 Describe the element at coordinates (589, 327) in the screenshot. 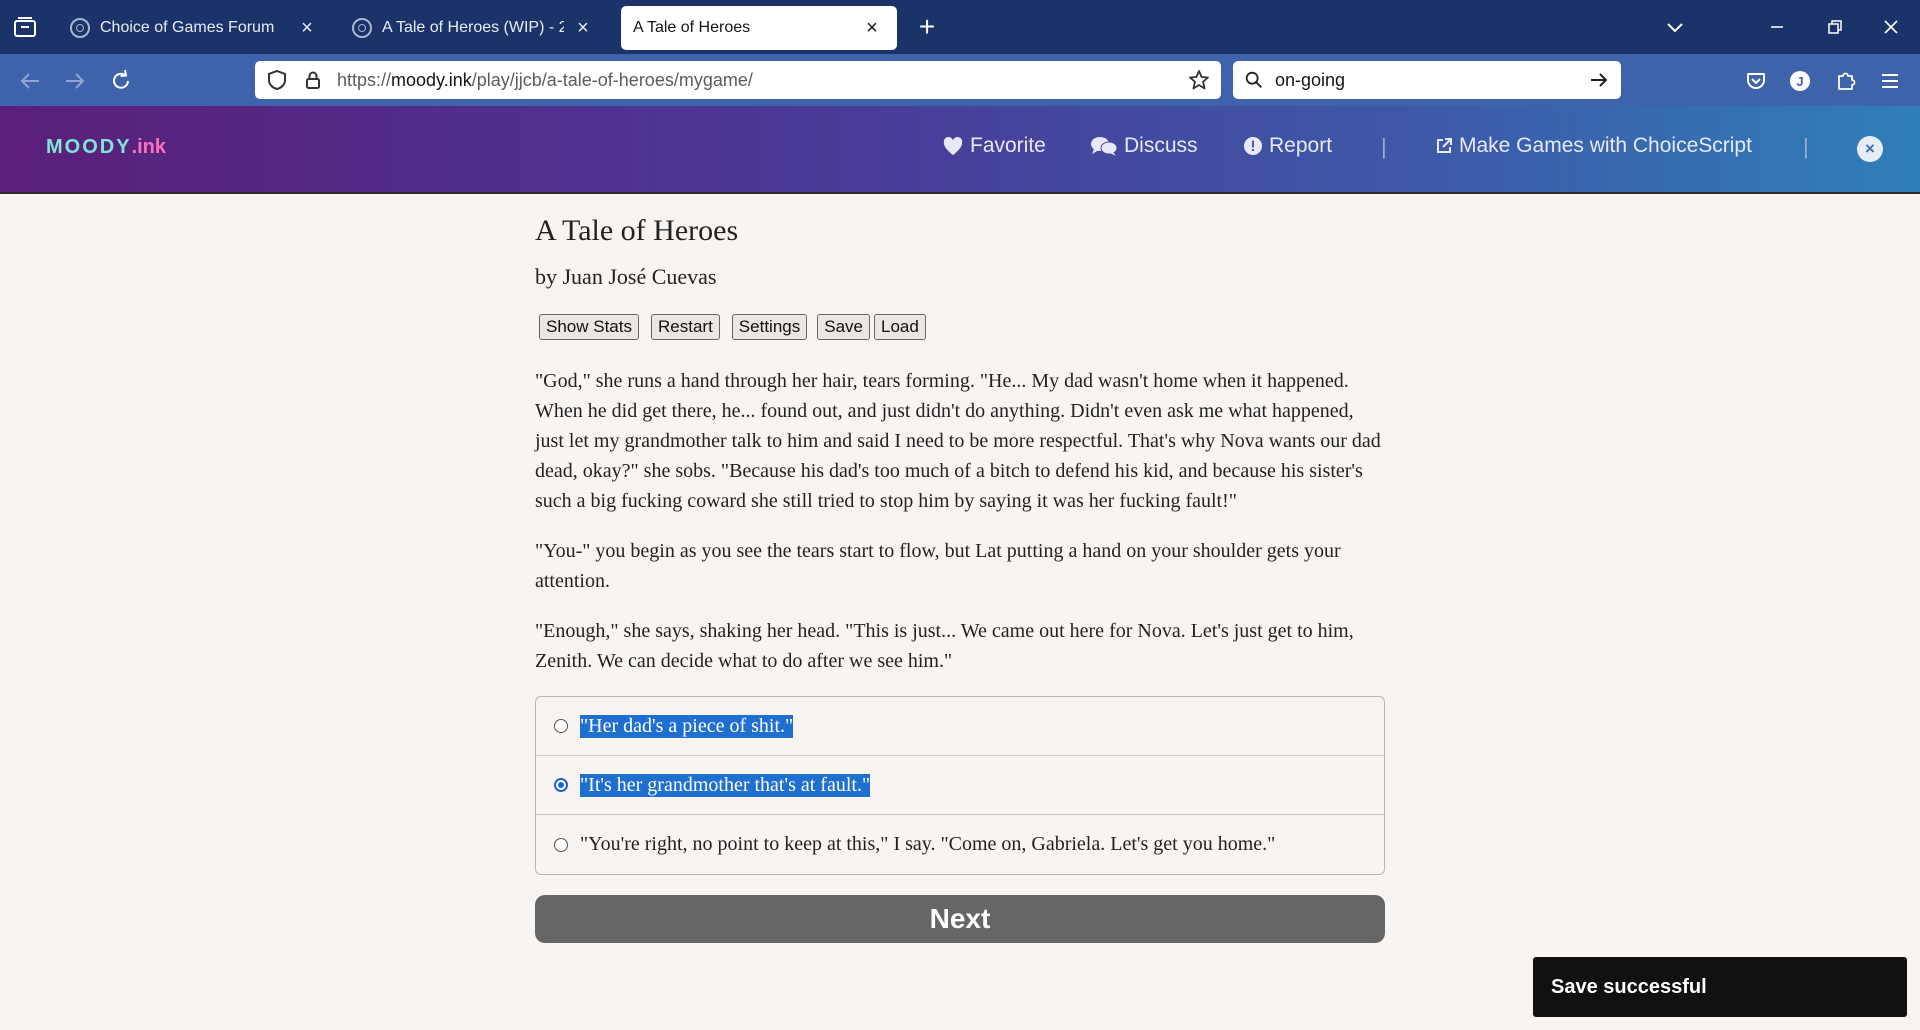

I see `show-stats-button: Show Stats` at that location.